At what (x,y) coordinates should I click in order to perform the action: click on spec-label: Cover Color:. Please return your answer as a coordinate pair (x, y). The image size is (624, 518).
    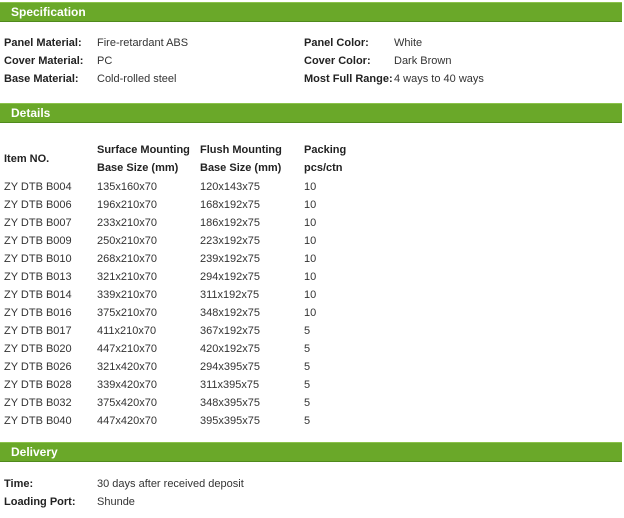
    Looking at the image, I should click on (337, 61).